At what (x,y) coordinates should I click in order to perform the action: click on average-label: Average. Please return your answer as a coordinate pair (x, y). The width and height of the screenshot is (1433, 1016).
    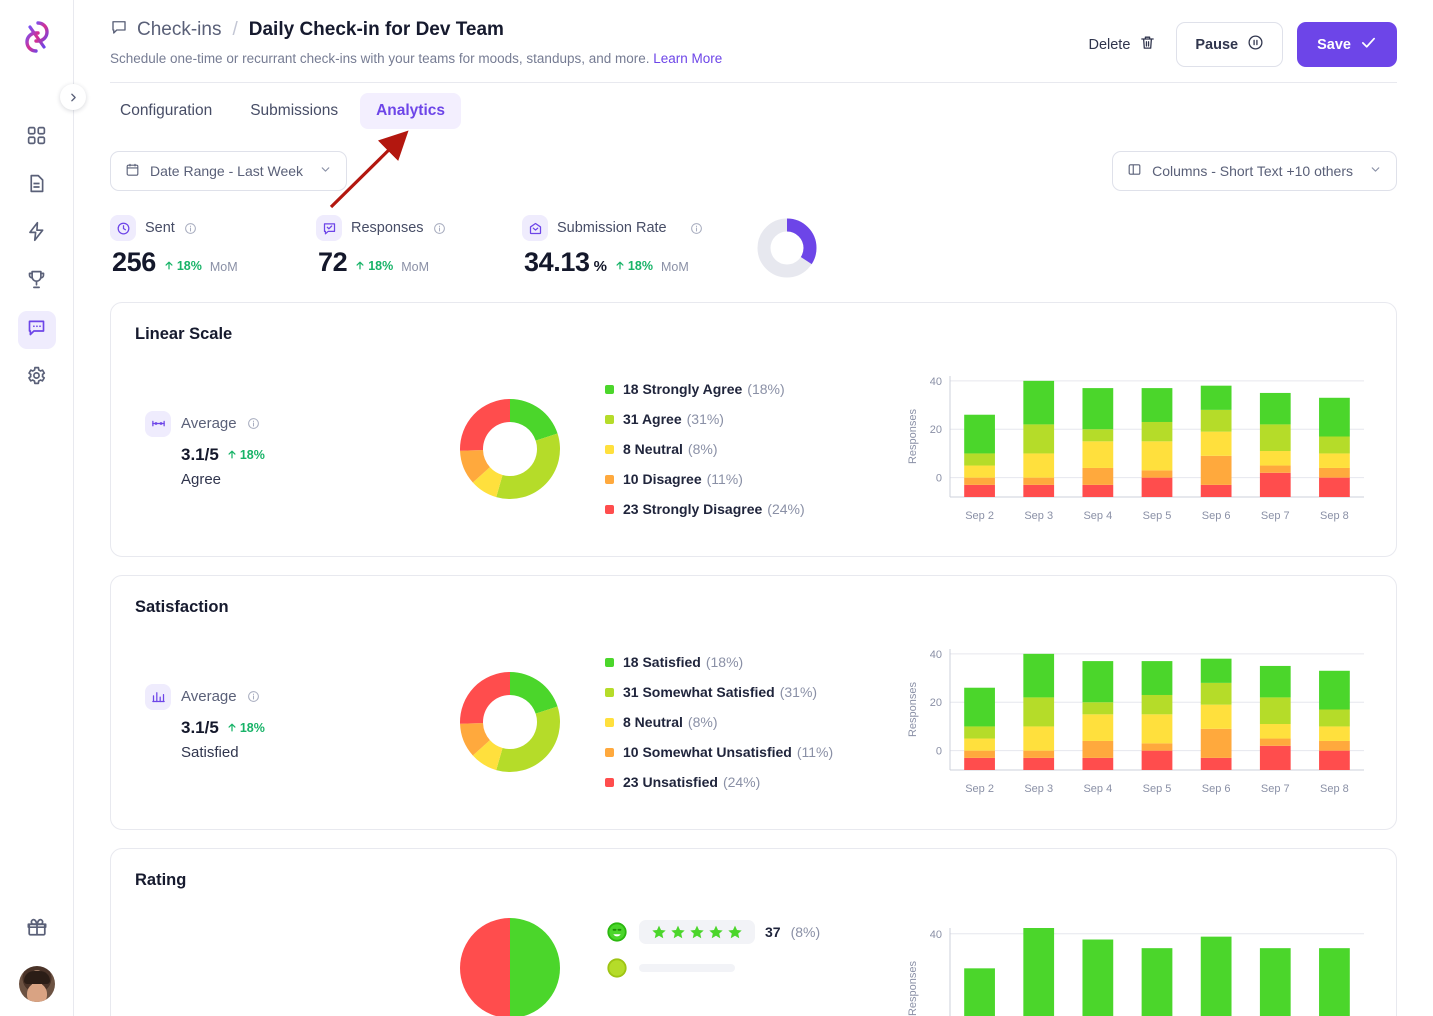
    Looking at the image, I should click on (209, 423).